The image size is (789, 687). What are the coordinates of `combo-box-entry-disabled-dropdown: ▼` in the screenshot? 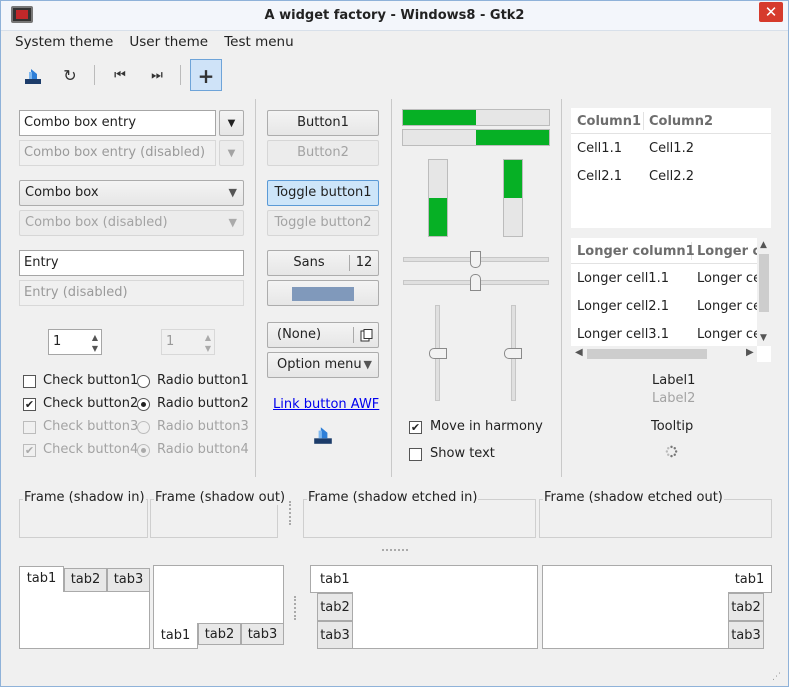 It's located at (231, 153).